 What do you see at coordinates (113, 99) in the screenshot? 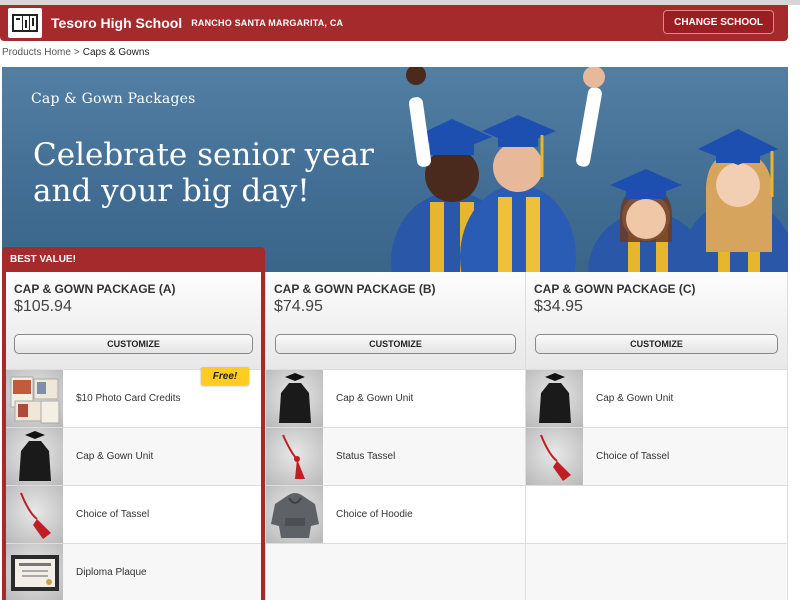
I see `hero-subtitle: Cap & Gown Packages` at bounding box center [113, 99].